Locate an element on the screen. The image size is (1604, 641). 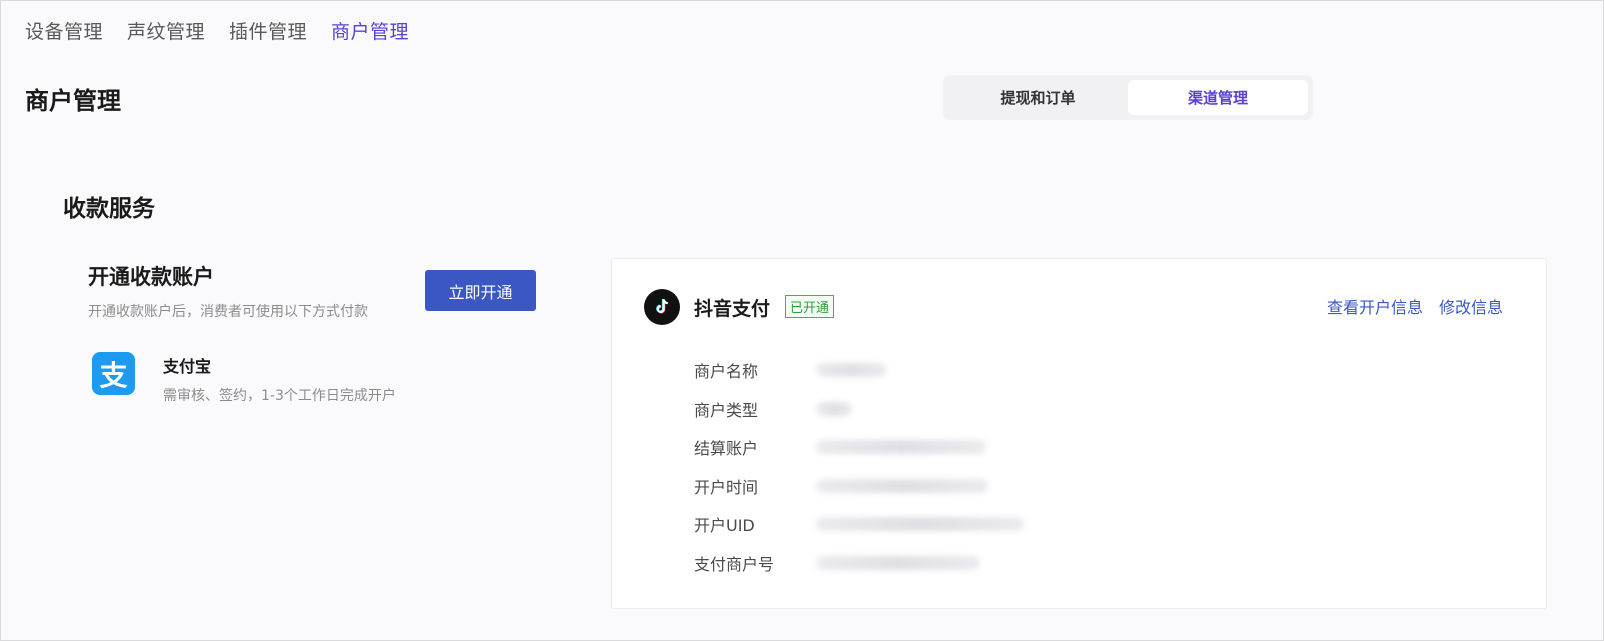
info-row-open-time: 开户时间 is located at coordinates (859, 486).